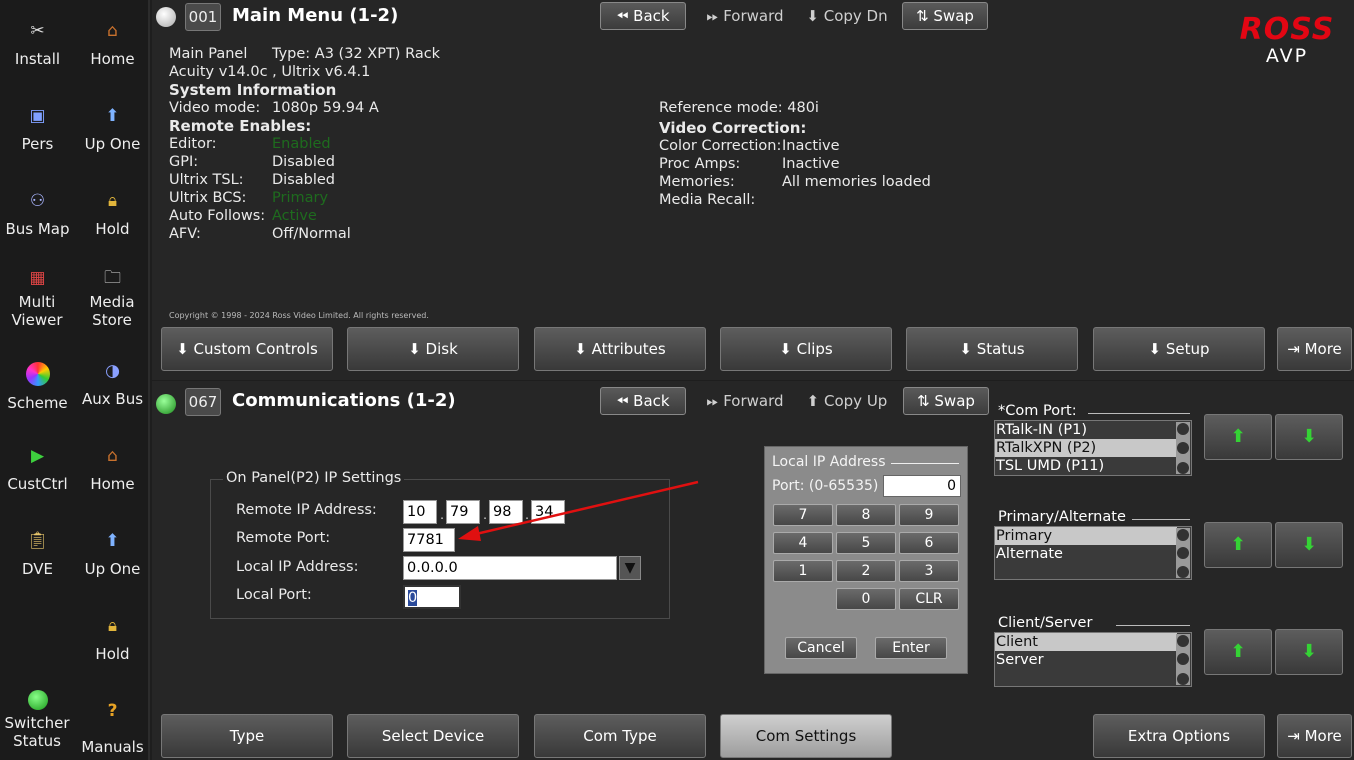 This screenshot has width=1354, height=760. Describe the element at coordinates (548, 512) in the screenshot. I see `remote-ip-octet-4: 34` at that location.